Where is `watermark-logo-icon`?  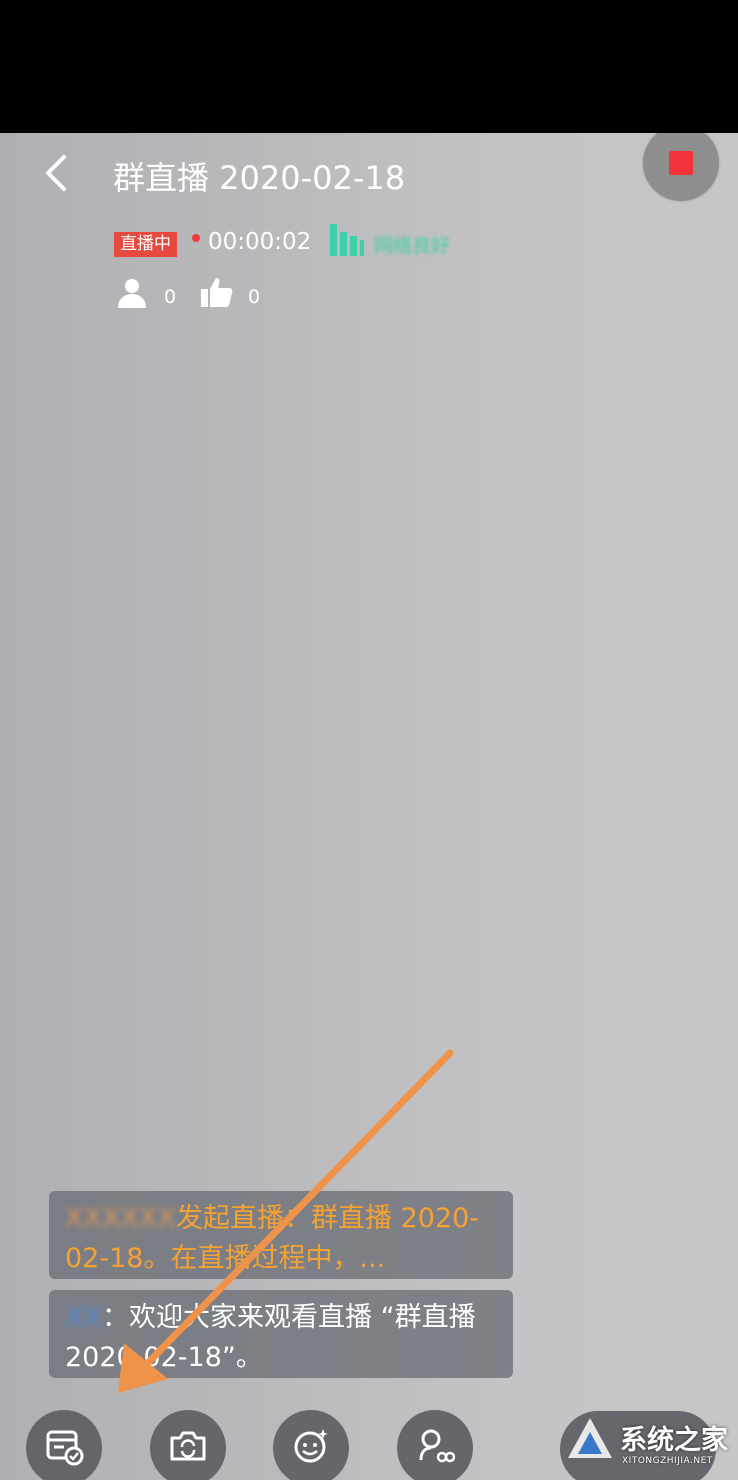
watermark-logo-icon is located at coordinates (590, 1438).